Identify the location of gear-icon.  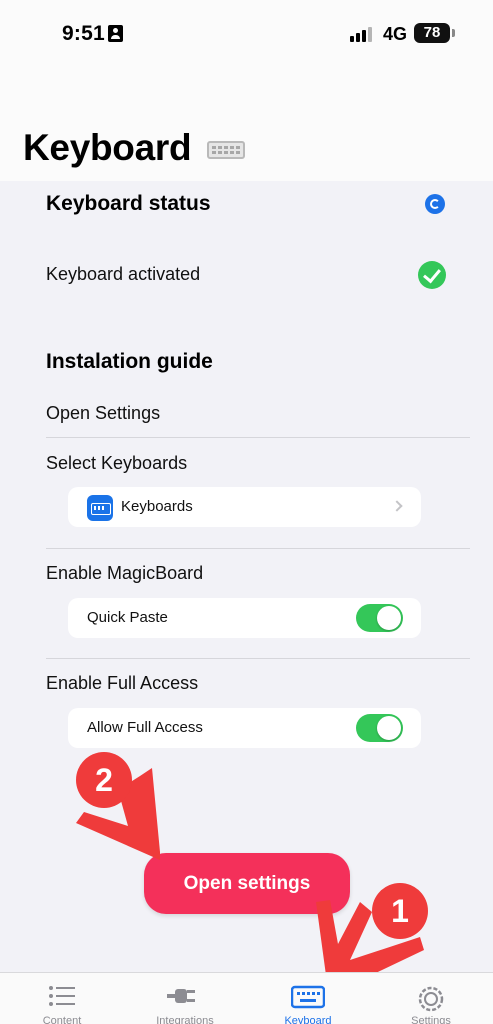
(431, 999).